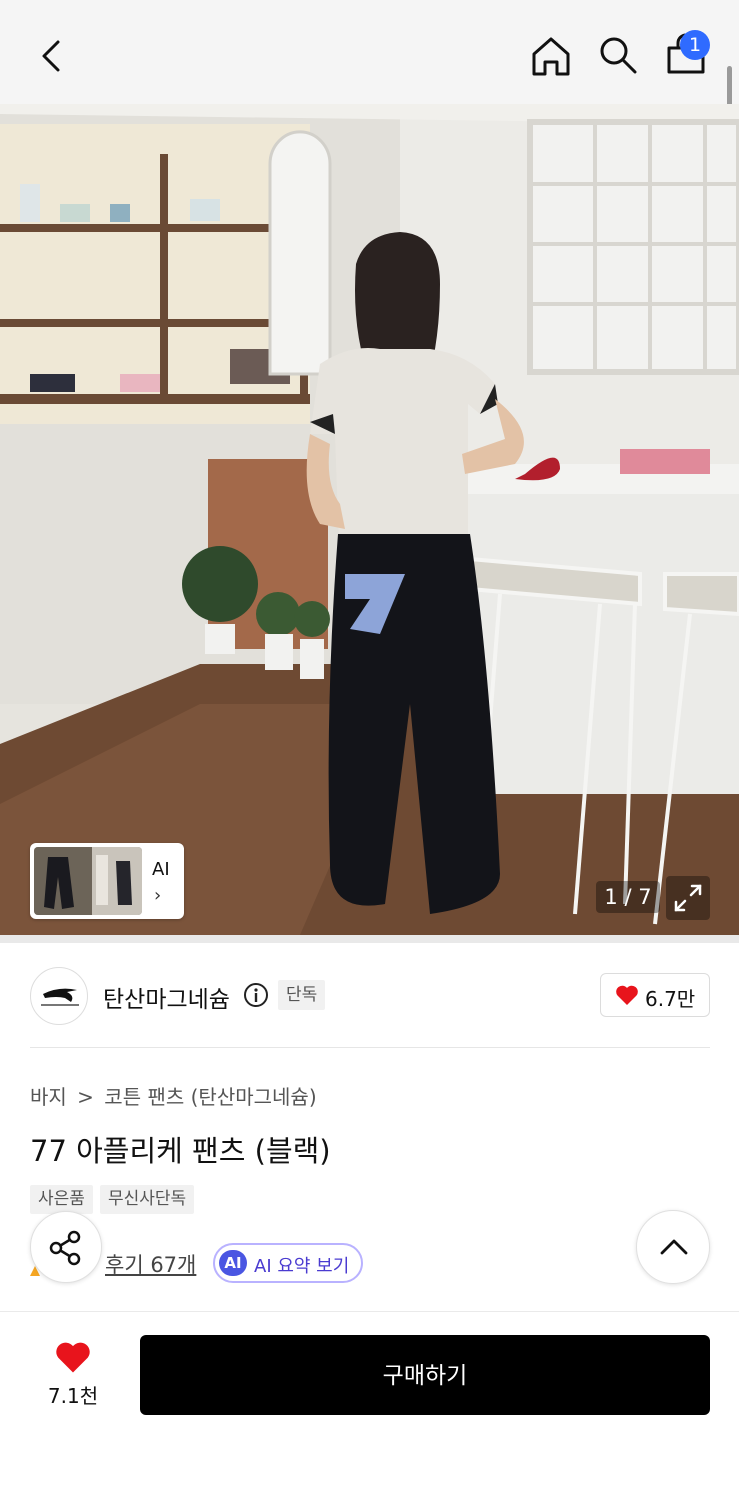 The image size is (739, 1500). I want to click on expand-button, so click(688, 898).